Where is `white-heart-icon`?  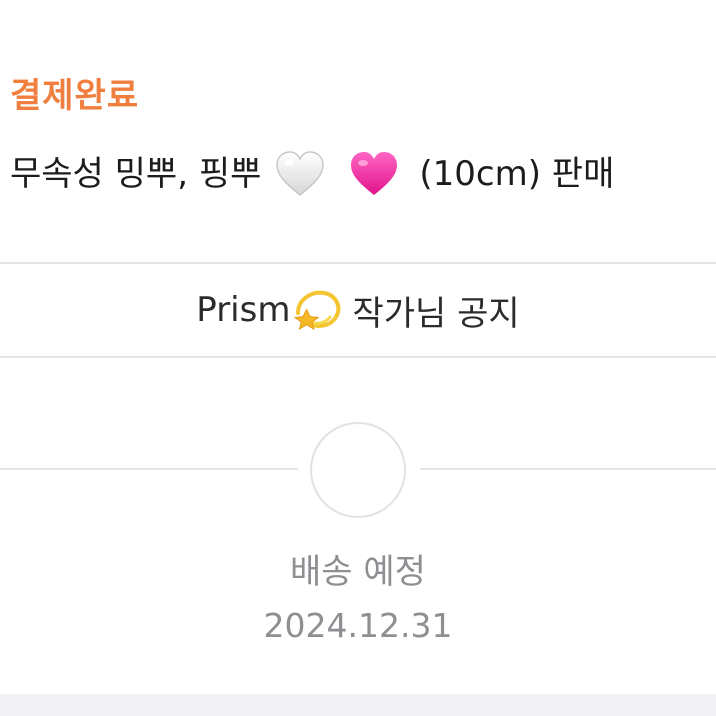
white-heart-icon is located at coordinates (300, 173).